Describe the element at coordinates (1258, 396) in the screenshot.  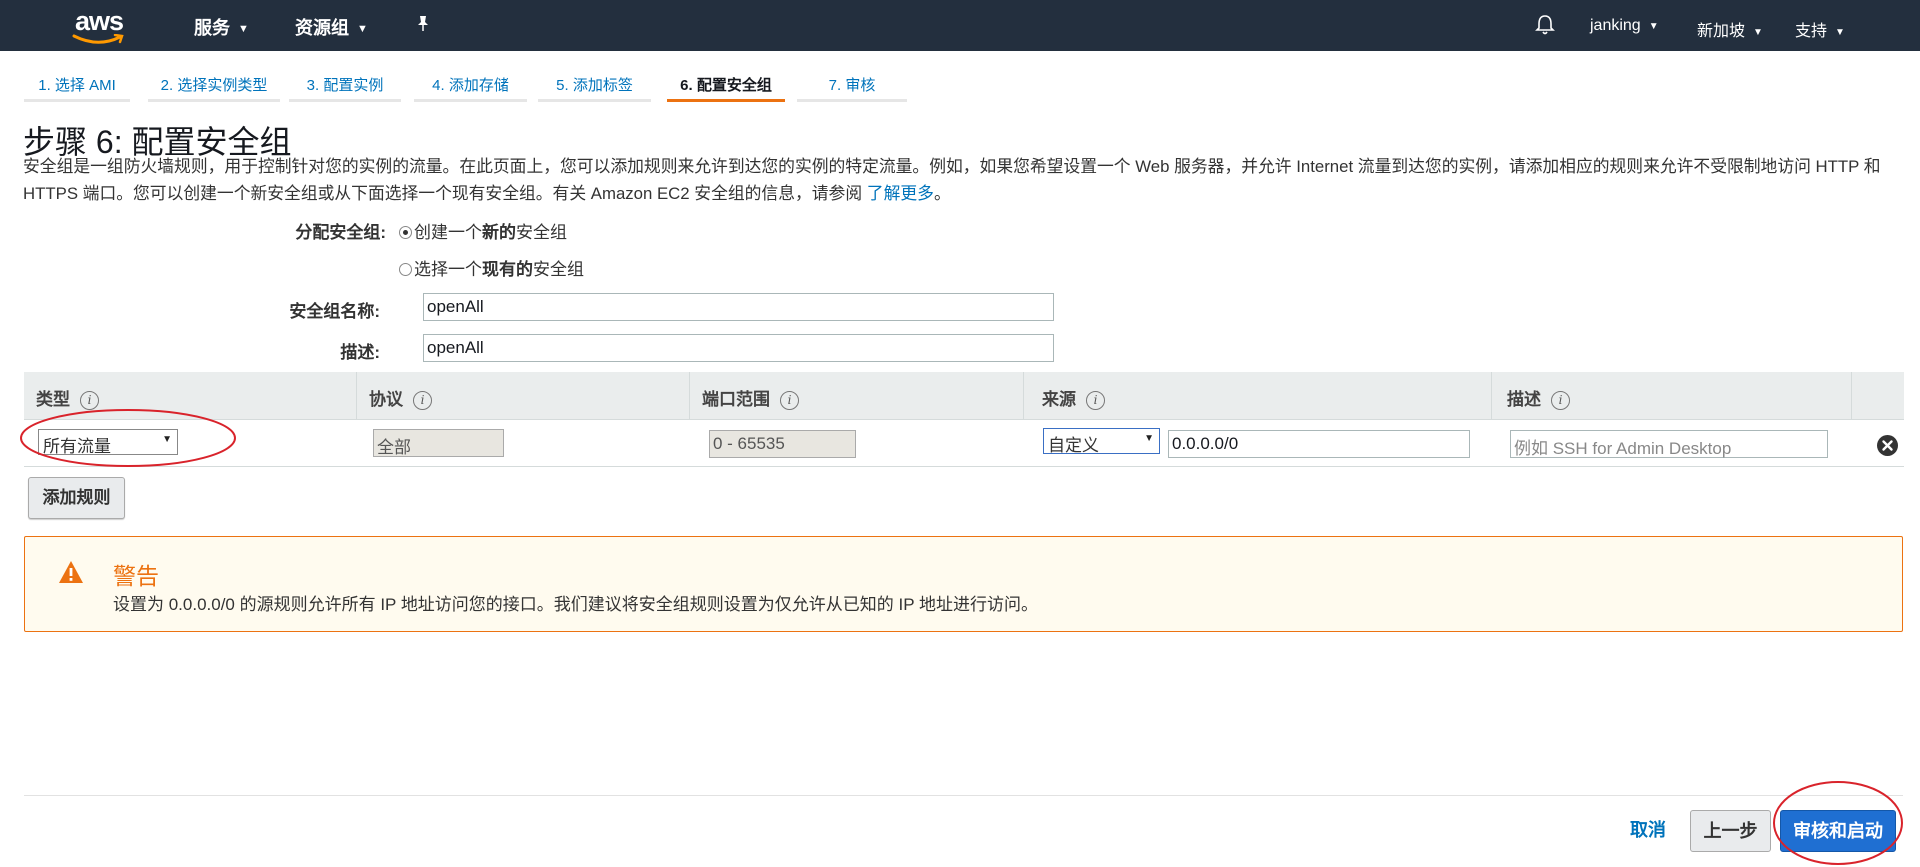
I see `header-source: 来源 i` at that location.